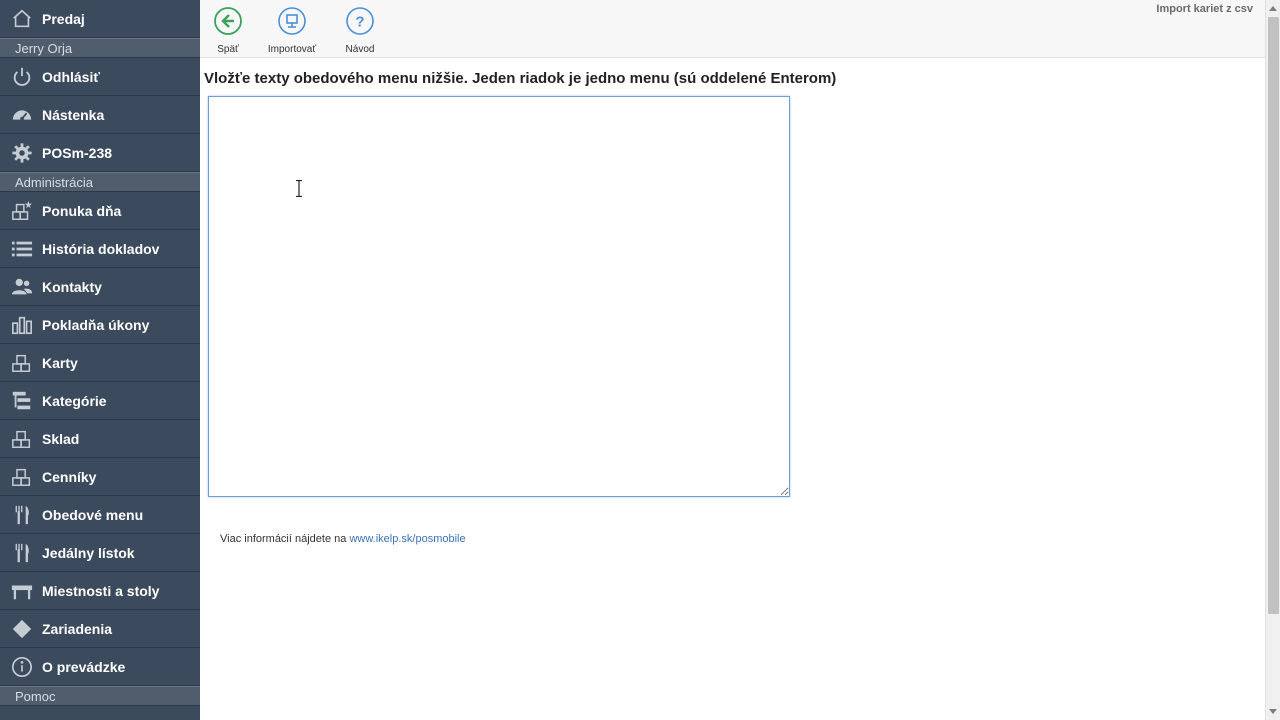 The width and height of the screenshot is (1280, 720). I want to click on table-icon, so click(21, 591).